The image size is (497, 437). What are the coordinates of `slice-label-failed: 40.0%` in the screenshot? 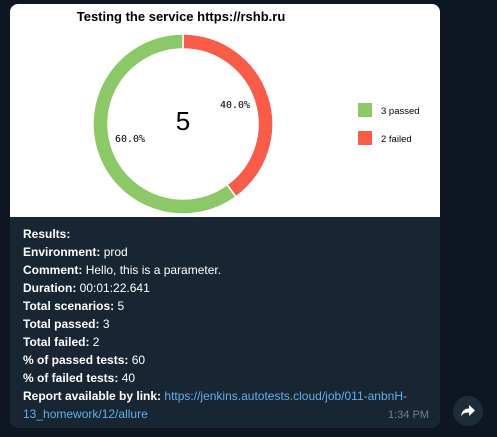 It's located at (235, 105).